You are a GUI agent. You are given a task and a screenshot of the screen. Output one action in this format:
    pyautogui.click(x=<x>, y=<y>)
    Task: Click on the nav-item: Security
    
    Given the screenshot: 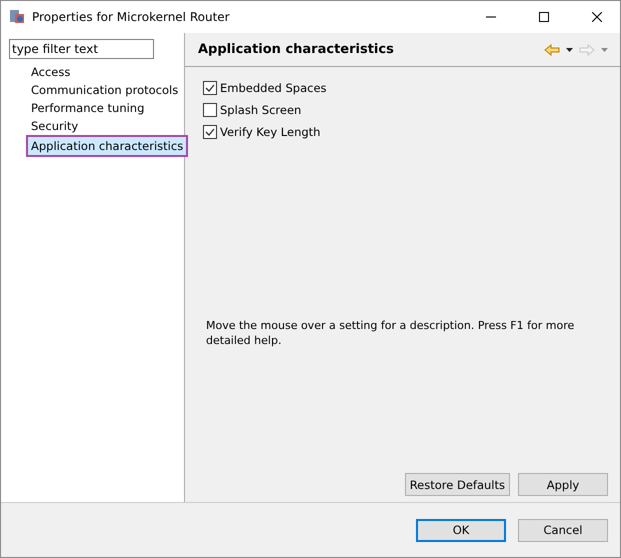 What is the action you would take?
    pyautogui.click(x=55, y=126)
    